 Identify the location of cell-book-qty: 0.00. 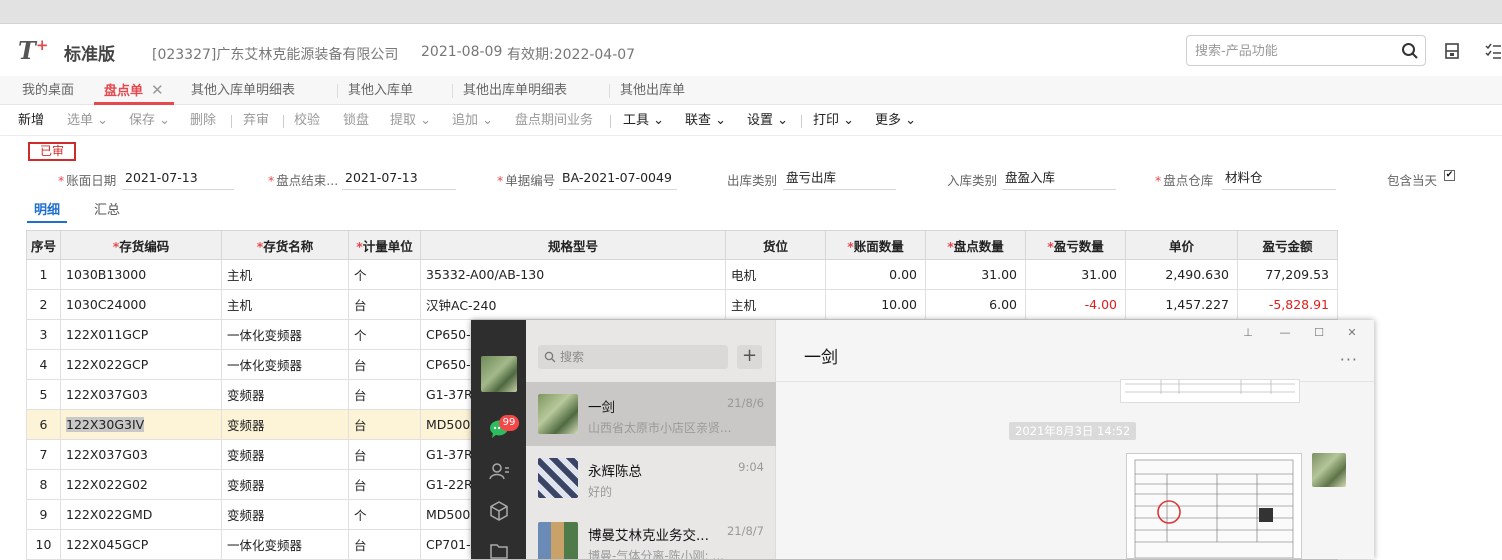
(875, 274).